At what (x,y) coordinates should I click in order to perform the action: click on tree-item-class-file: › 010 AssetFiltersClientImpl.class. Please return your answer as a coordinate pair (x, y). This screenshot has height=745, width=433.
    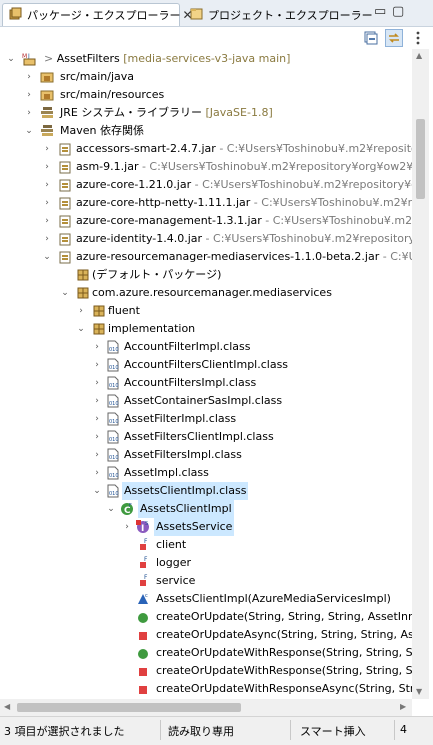
    Looking at the image, I should click on (206, 437).